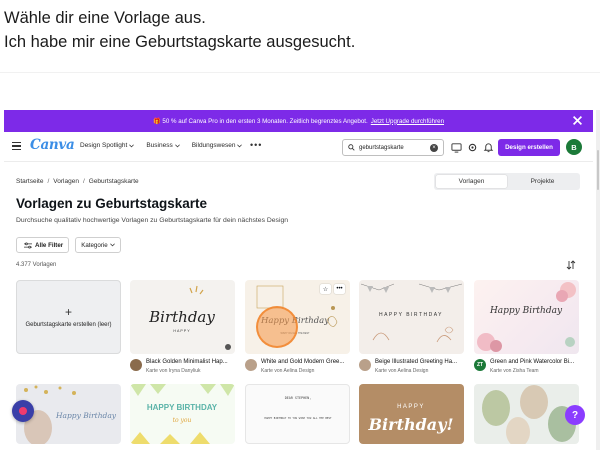 The image size is (600, 462). I want to click on template-card, so click(526, 414).